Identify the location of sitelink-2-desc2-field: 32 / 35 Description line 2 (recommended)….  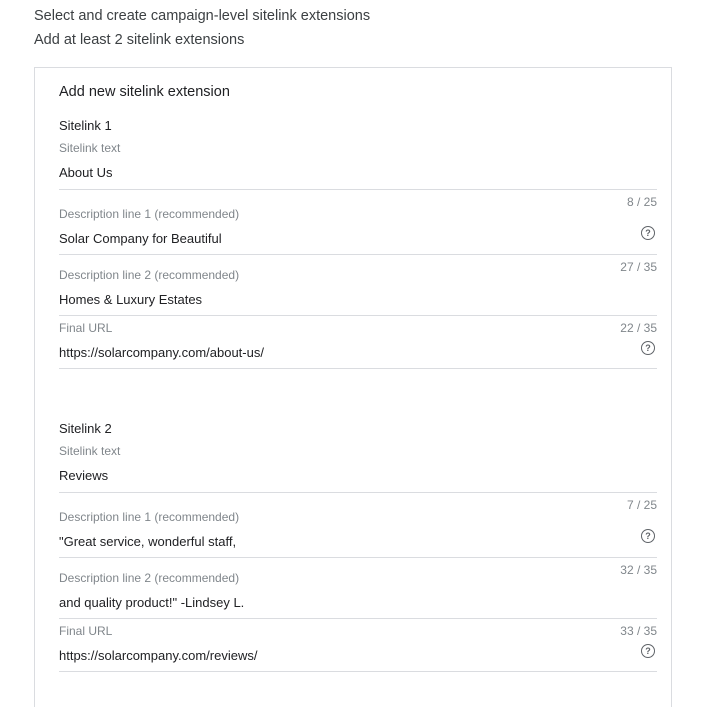
(358, 588).